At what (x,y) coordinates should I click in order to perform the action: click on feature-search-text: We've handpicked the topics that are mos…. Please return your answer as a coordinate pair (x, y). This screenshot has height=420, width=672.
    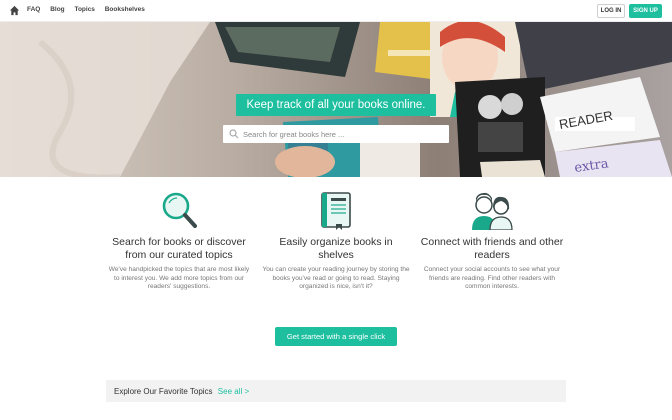
    Looking at the image, I should click on (179, 278).